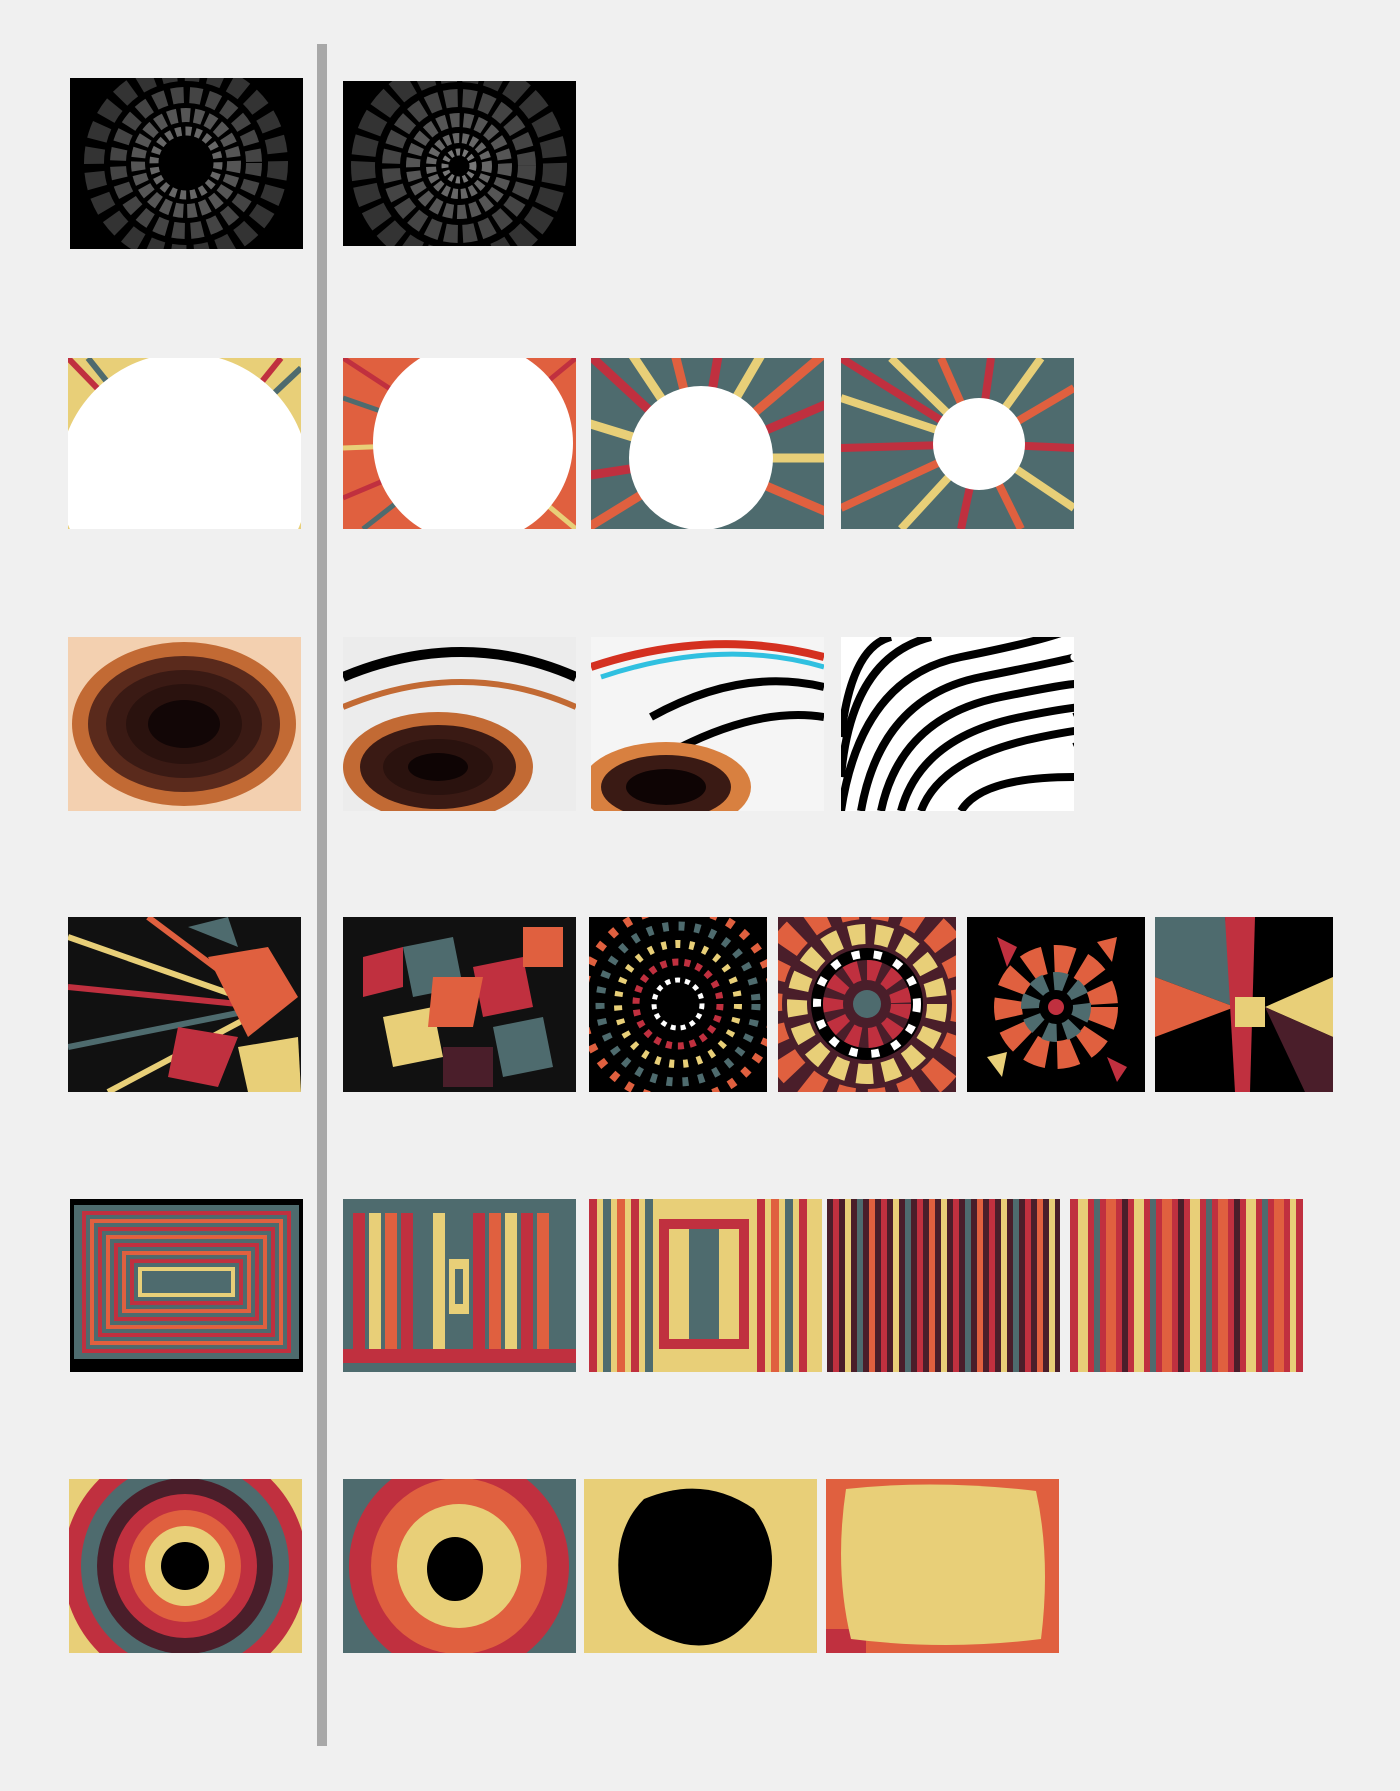  What do you see at coordinates (184, 724) in the screenshot?
I see `row-3-reference-thumbnail` at bounding box center [184, 724].